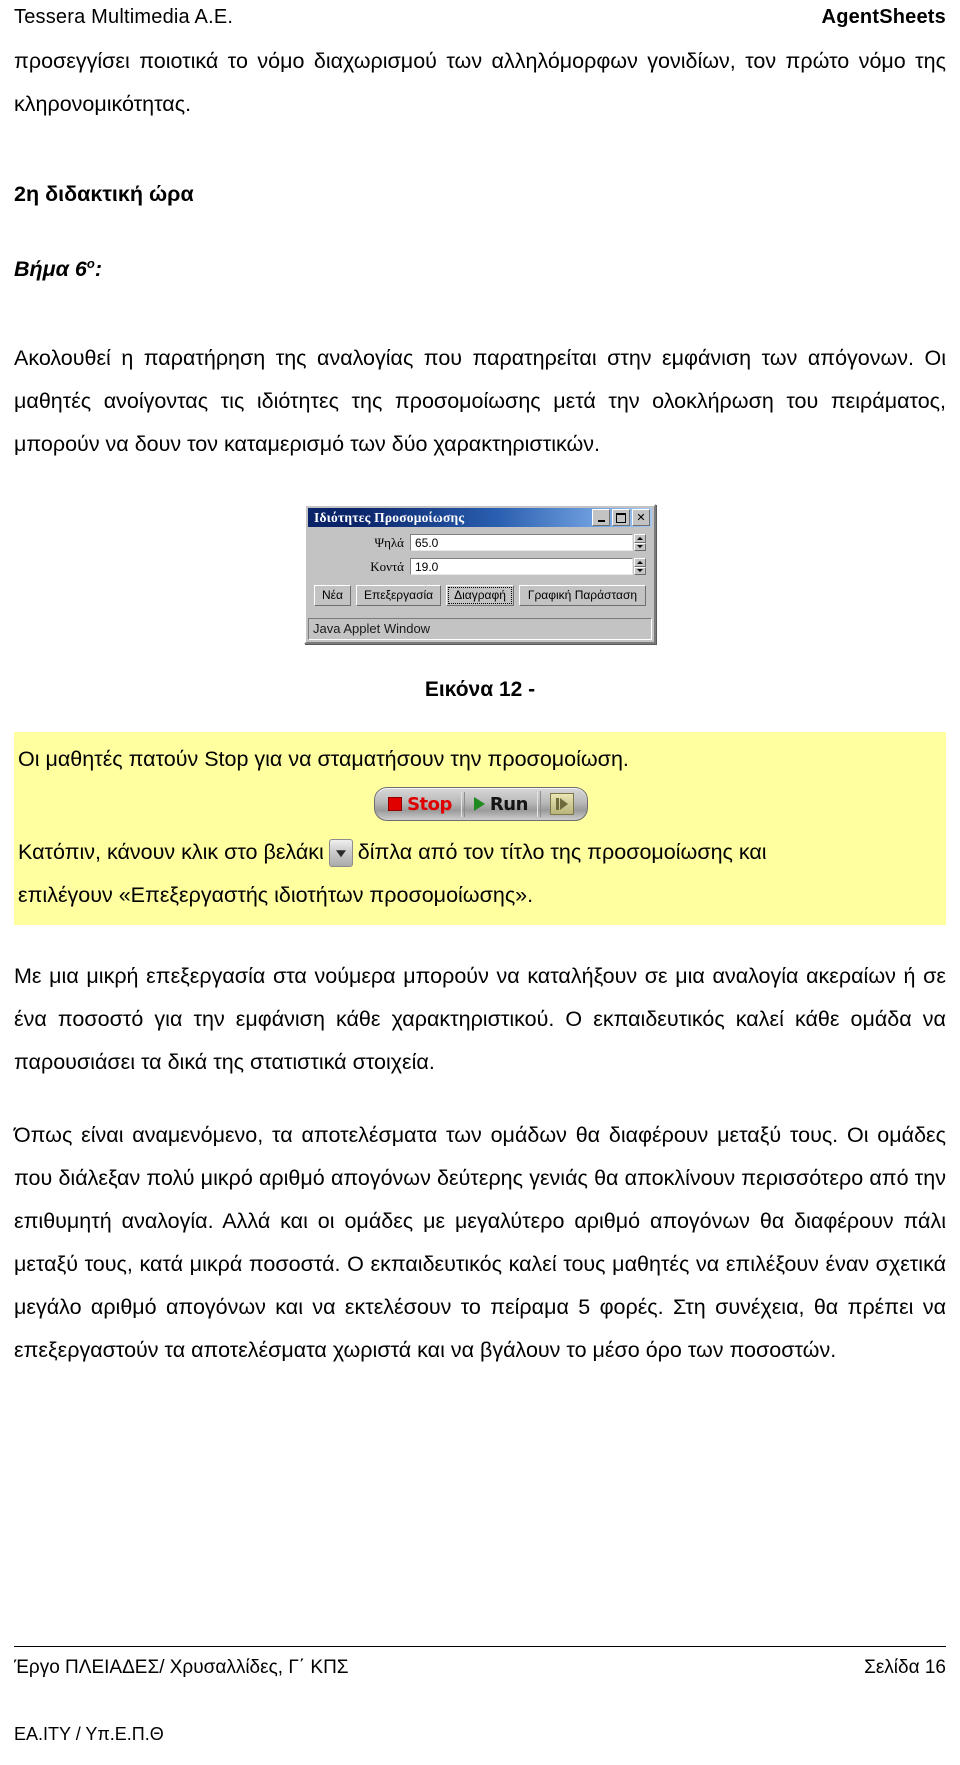 Image resolution: width=960 pixels, height=1765 pixels. Describe the element at coordinates (480, 20) in the screenshot. I see `running-header: Tessera Multimedia A.E. AgentSheets` at that location.